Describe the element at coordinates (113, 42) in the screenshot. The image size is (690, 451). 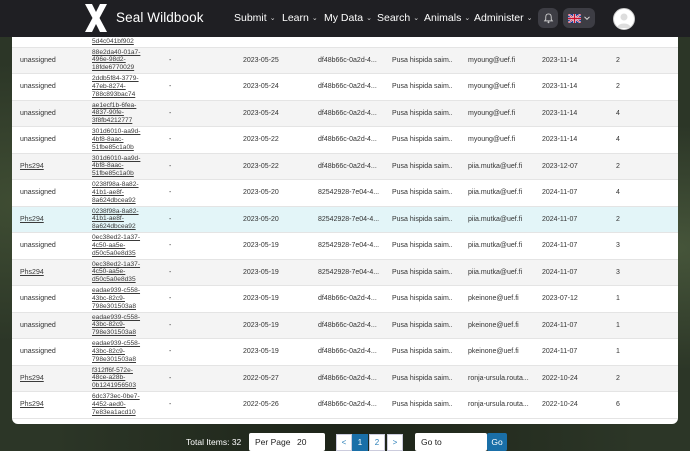
I see `encounter-id-part: 5d4c041bf902` at that location.